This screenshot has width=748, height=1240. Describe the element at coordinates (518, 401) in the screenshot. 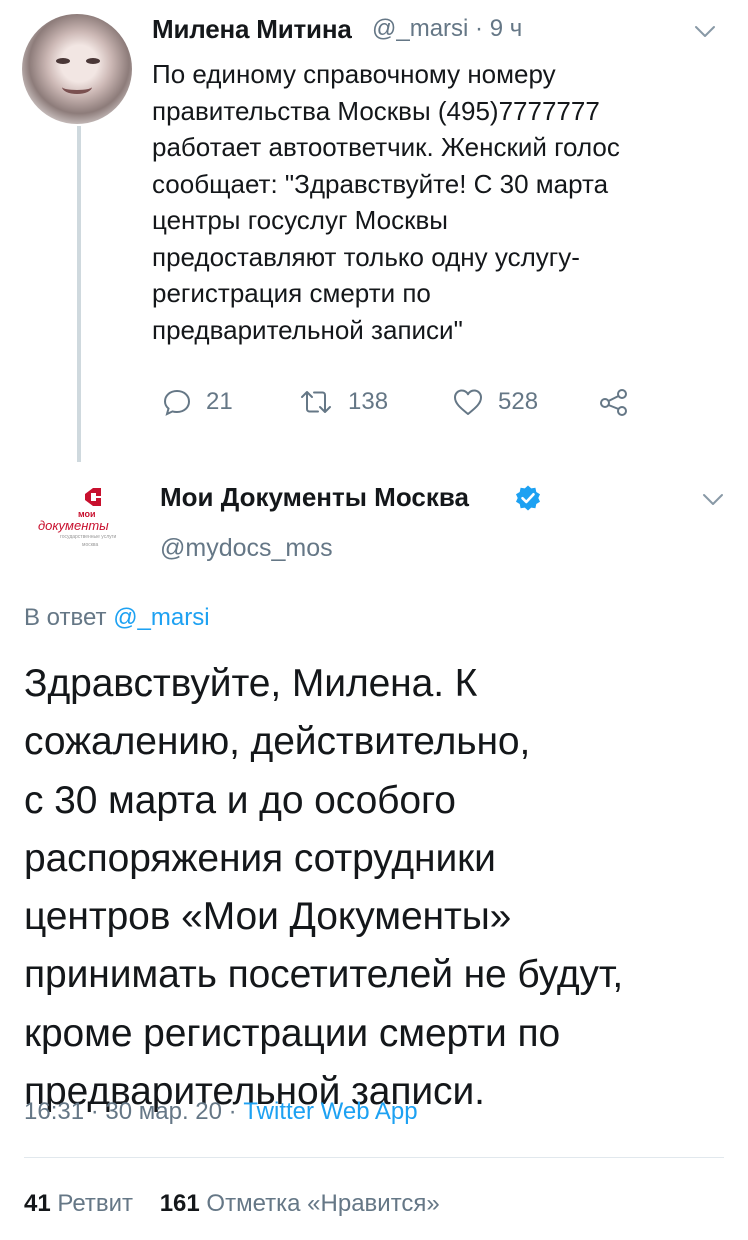

I see `like-count: 528` at that location.